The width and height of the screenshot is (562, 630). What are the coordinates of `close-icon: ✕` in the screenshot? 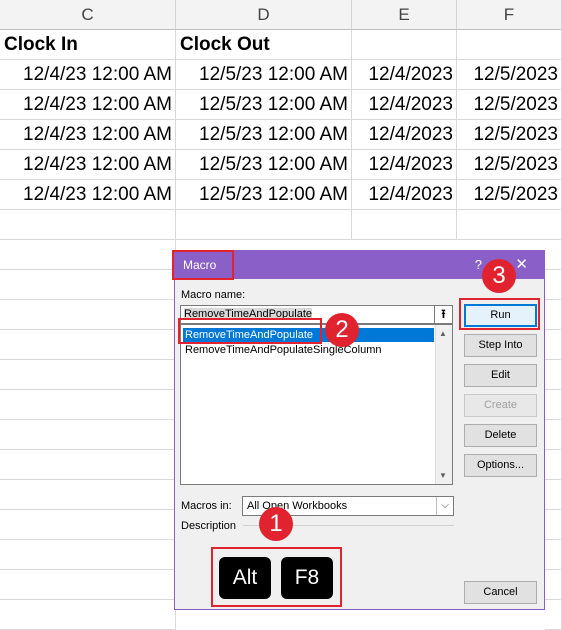 It's located at (521, 264).